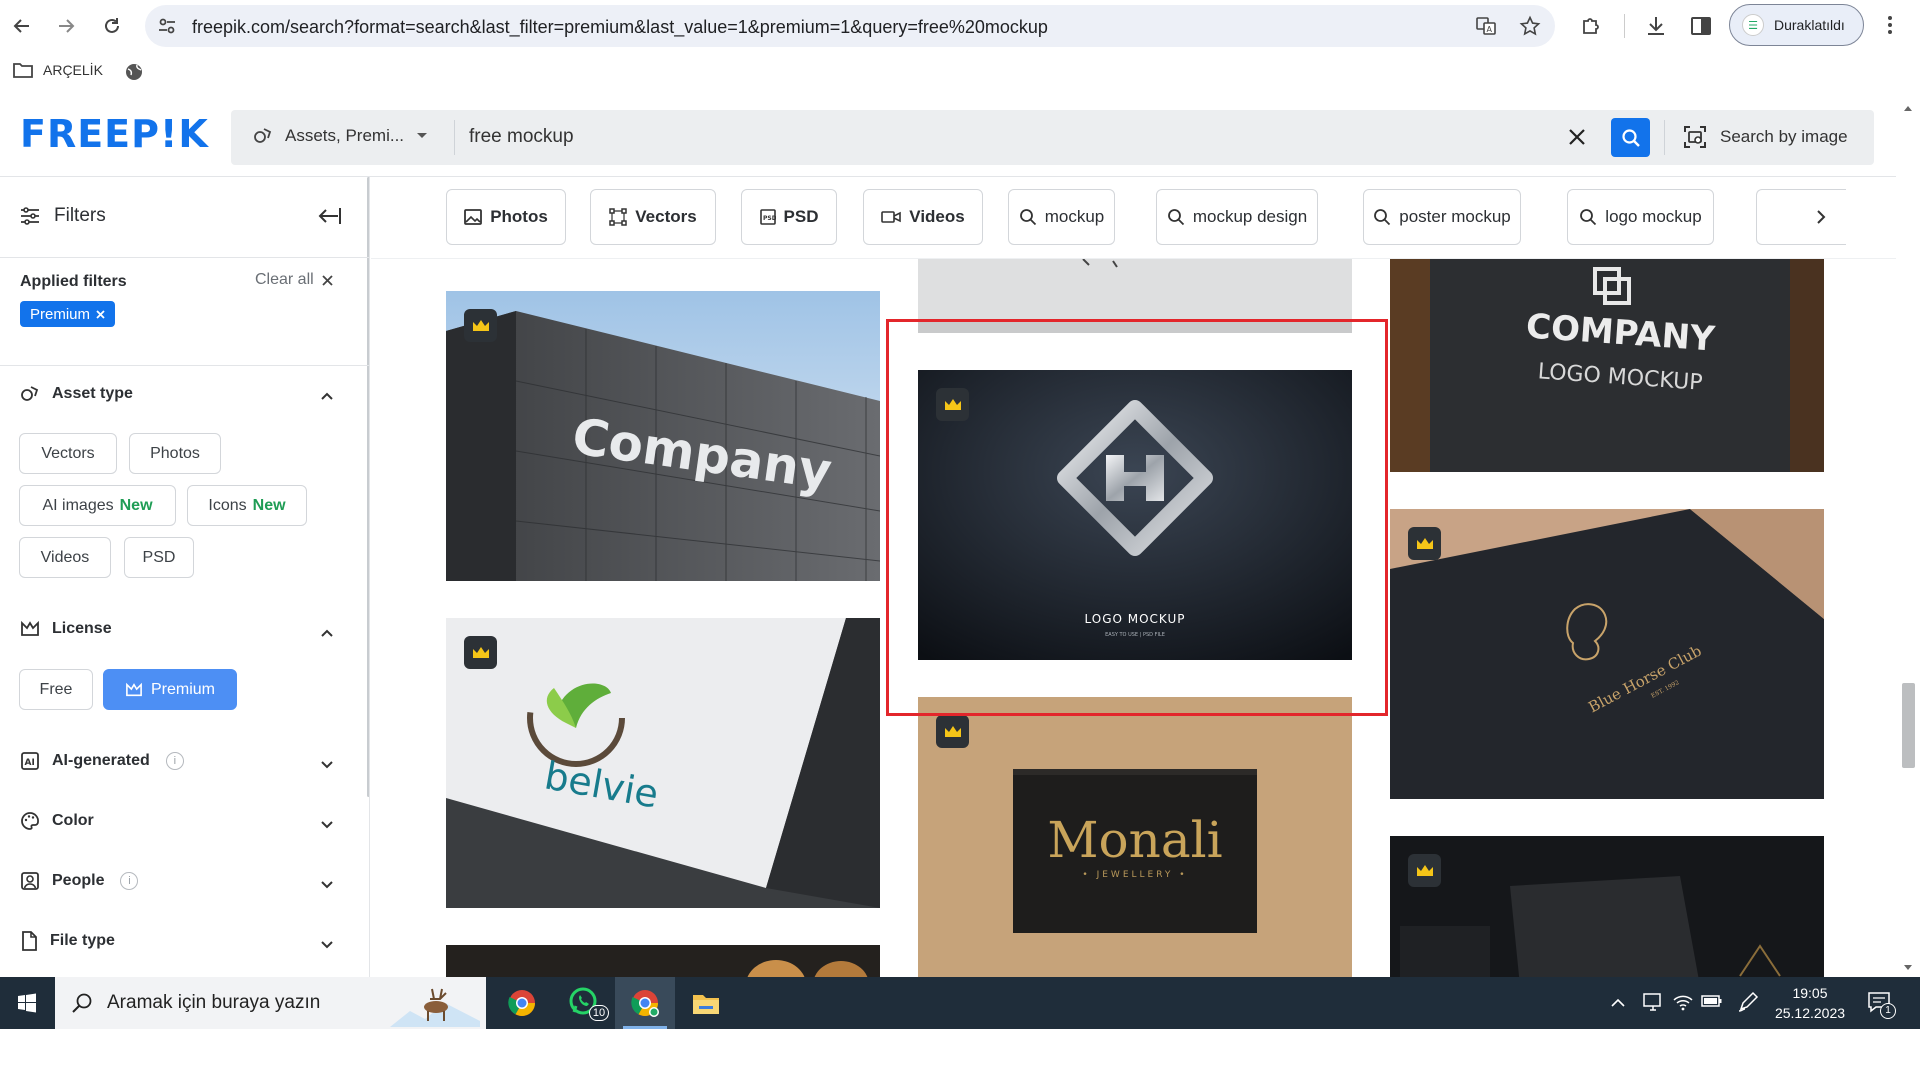  I want to click on image-search-icon, so click(1695, 137).